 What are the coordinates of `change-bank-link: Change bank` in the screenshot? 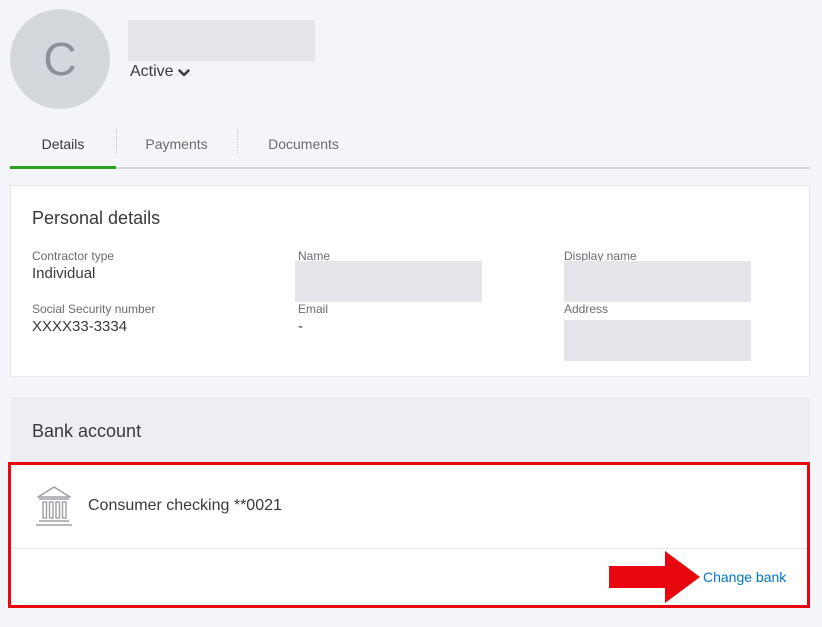 It's located at (744, 577).